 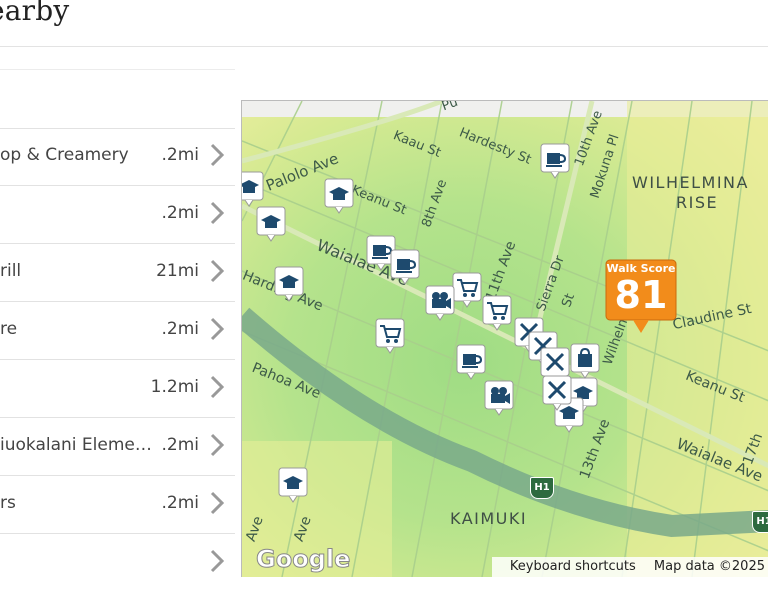 I want to click on map-data-credit: Map data ©2025, so click(x=709, y=566).